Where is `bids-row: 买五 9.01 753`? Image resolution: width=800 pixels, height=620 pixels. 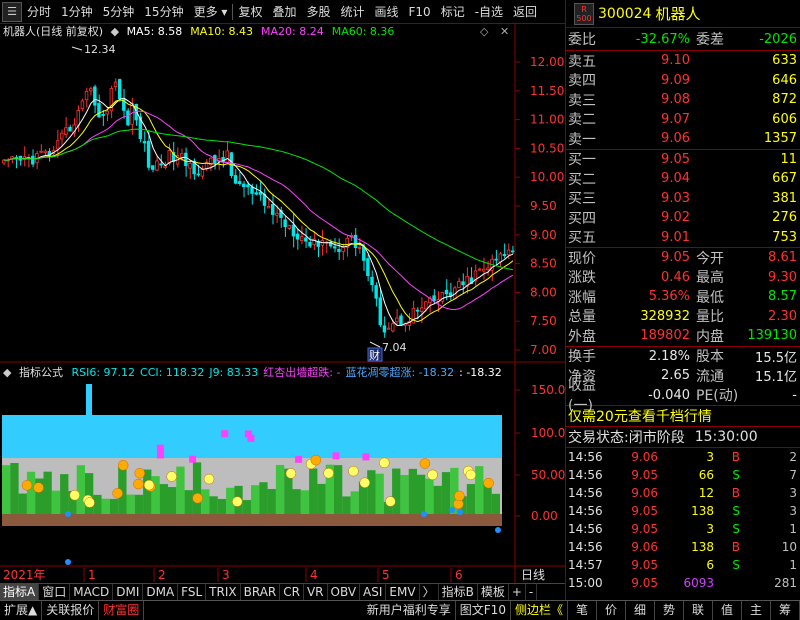
bids-row: 买五 9.01 753 is located at coordinates (683, 238).